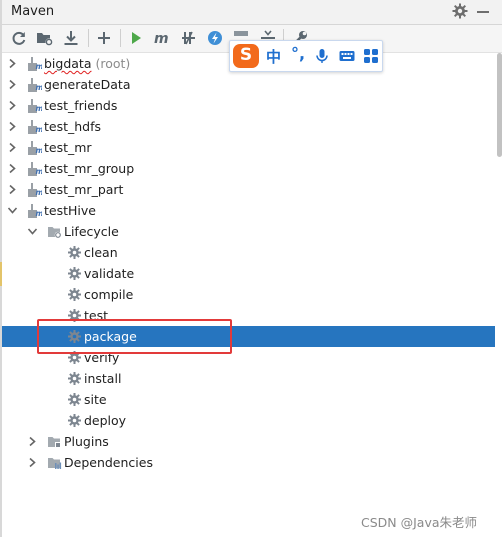 The height and width of the screenshot is (537, 503). Describe the element at coordinates (45, 38) in the screenshot. I see `generate-sources-icon` at that location.